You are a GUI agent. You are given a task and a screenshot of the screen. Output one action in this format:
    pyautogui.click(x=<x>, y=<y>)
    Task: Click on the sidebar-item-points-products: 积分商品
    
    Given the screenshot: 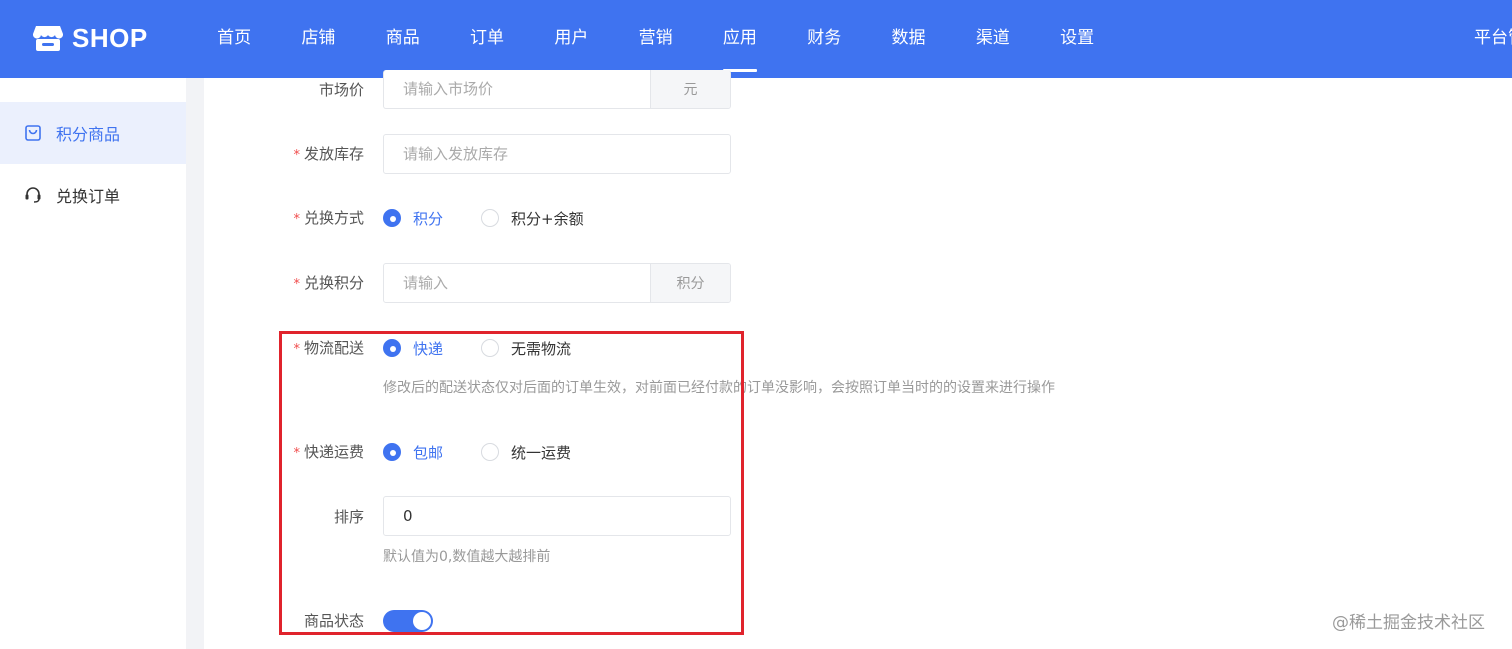 What is the action you would take?
    pyautogui.click(x=93, y=133)
    